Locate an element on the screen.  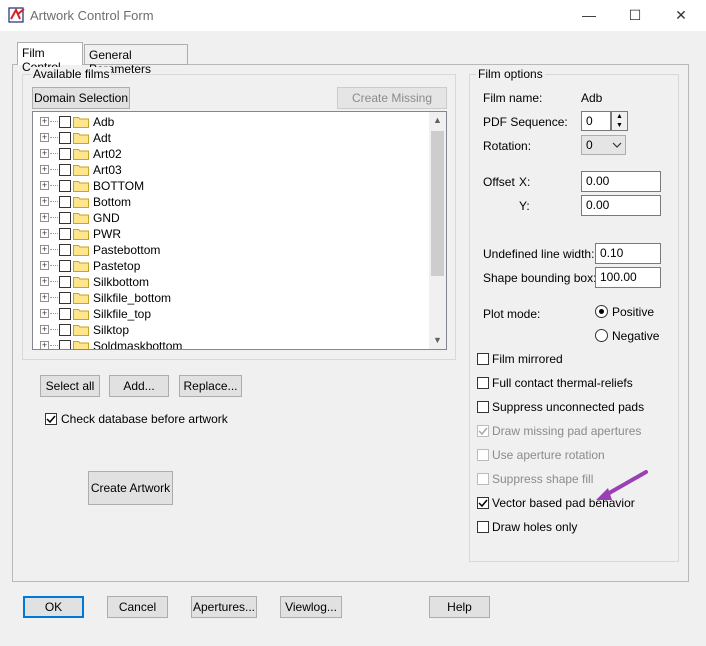
draw-missing-checkbox is located at coordinates (483, 431).